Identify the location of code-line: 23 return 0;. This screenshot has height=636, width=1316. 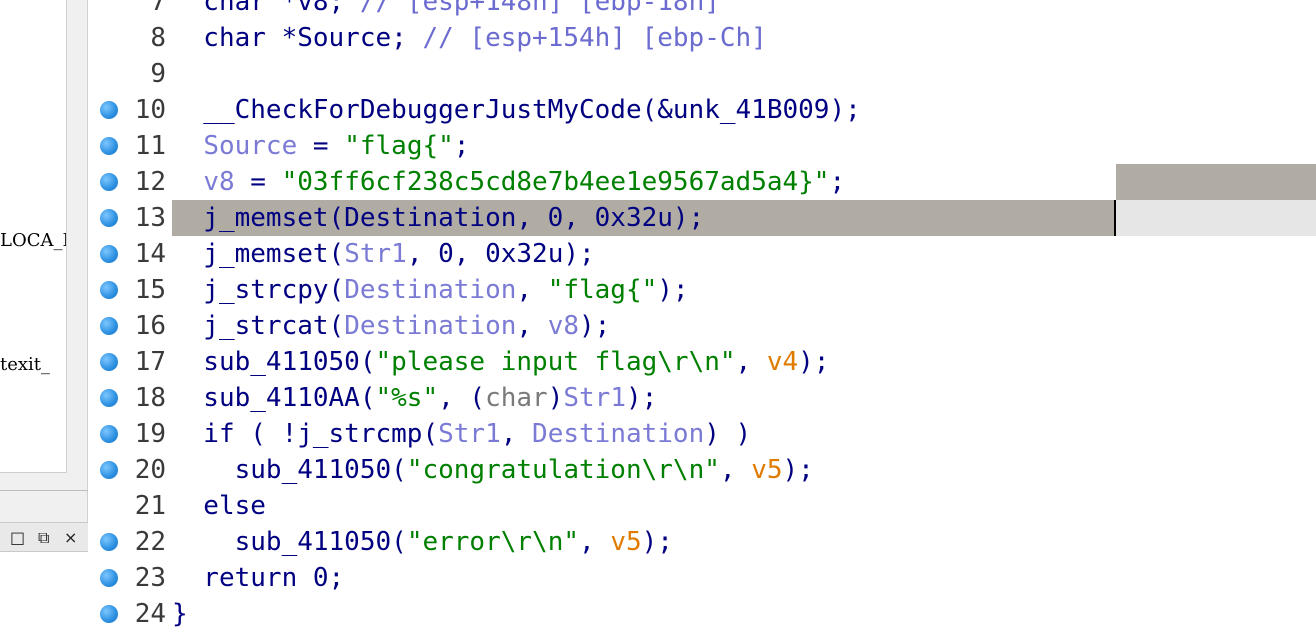
(702, 578).